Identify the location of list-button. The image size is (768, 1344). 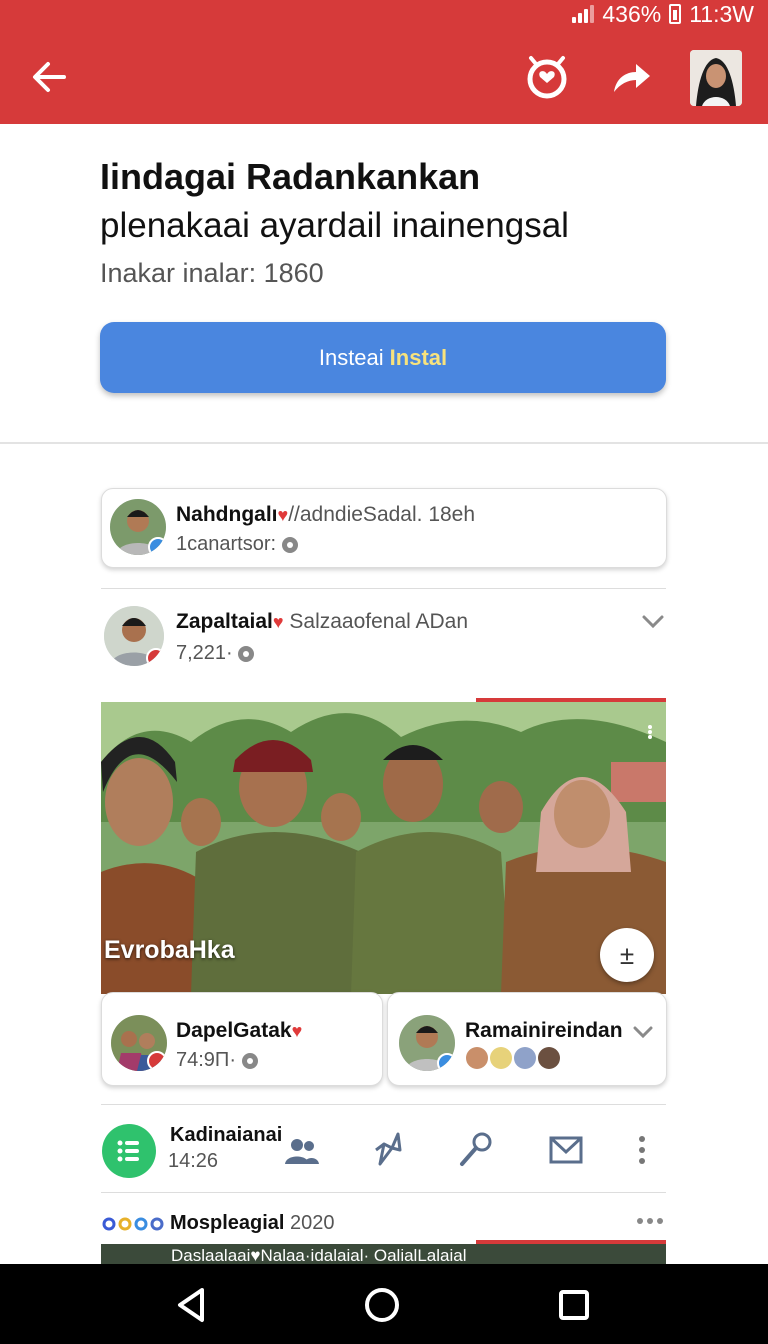
(129, 1151).